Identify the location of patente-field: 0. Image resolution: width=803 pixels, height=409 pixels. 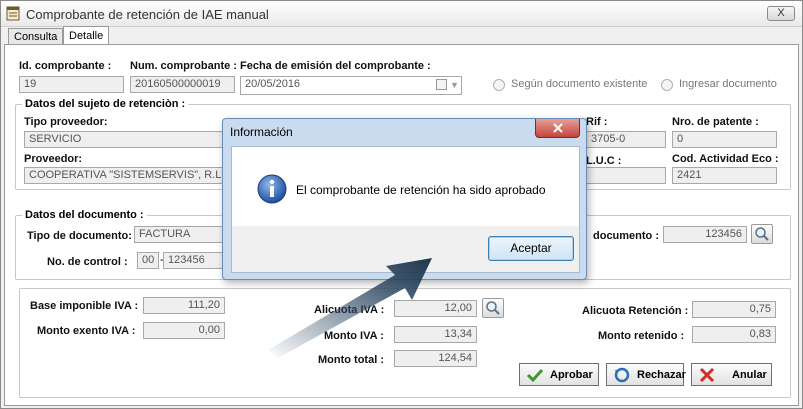
(724, 139).